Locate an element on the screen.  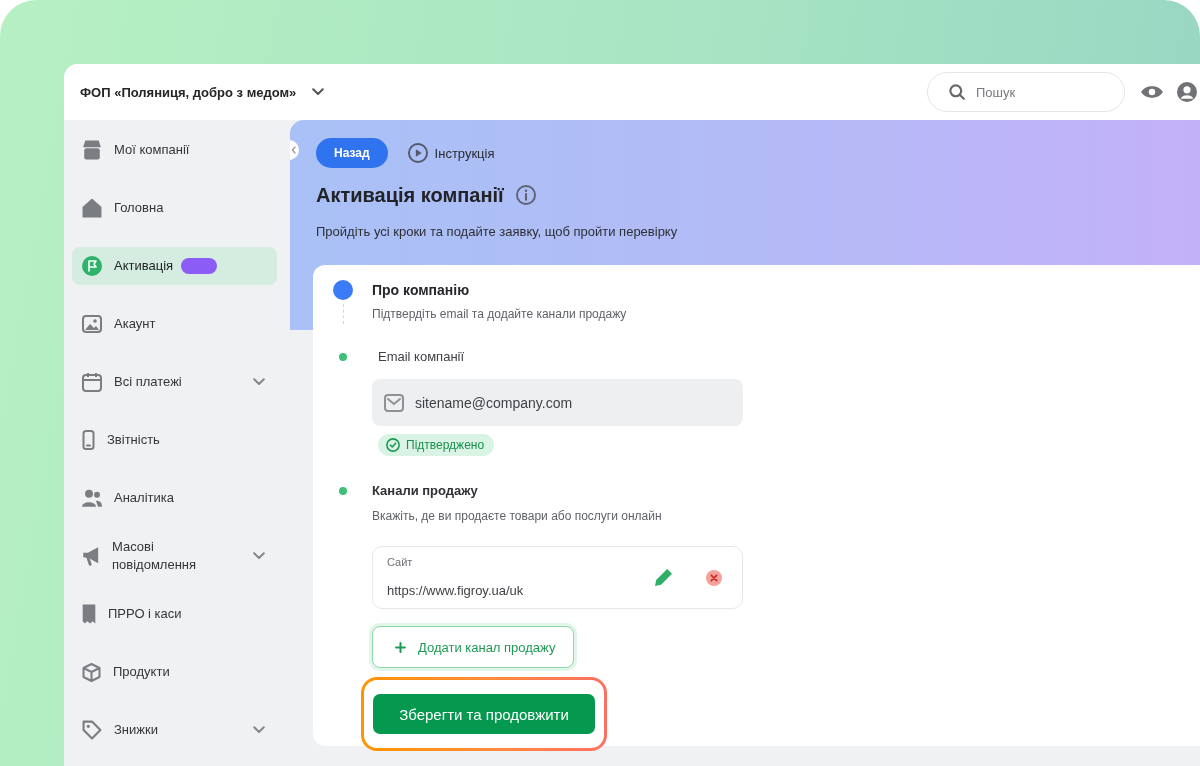
eye-icon is located at coordinates (1152, 92).